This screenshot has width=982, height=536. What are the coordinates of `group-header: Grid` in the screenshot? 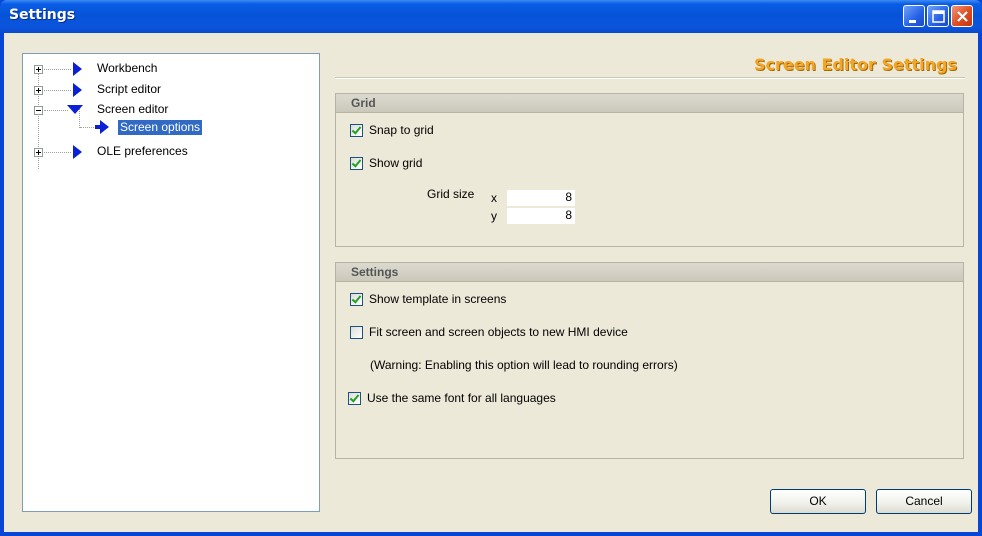 It's located at (649, 103).